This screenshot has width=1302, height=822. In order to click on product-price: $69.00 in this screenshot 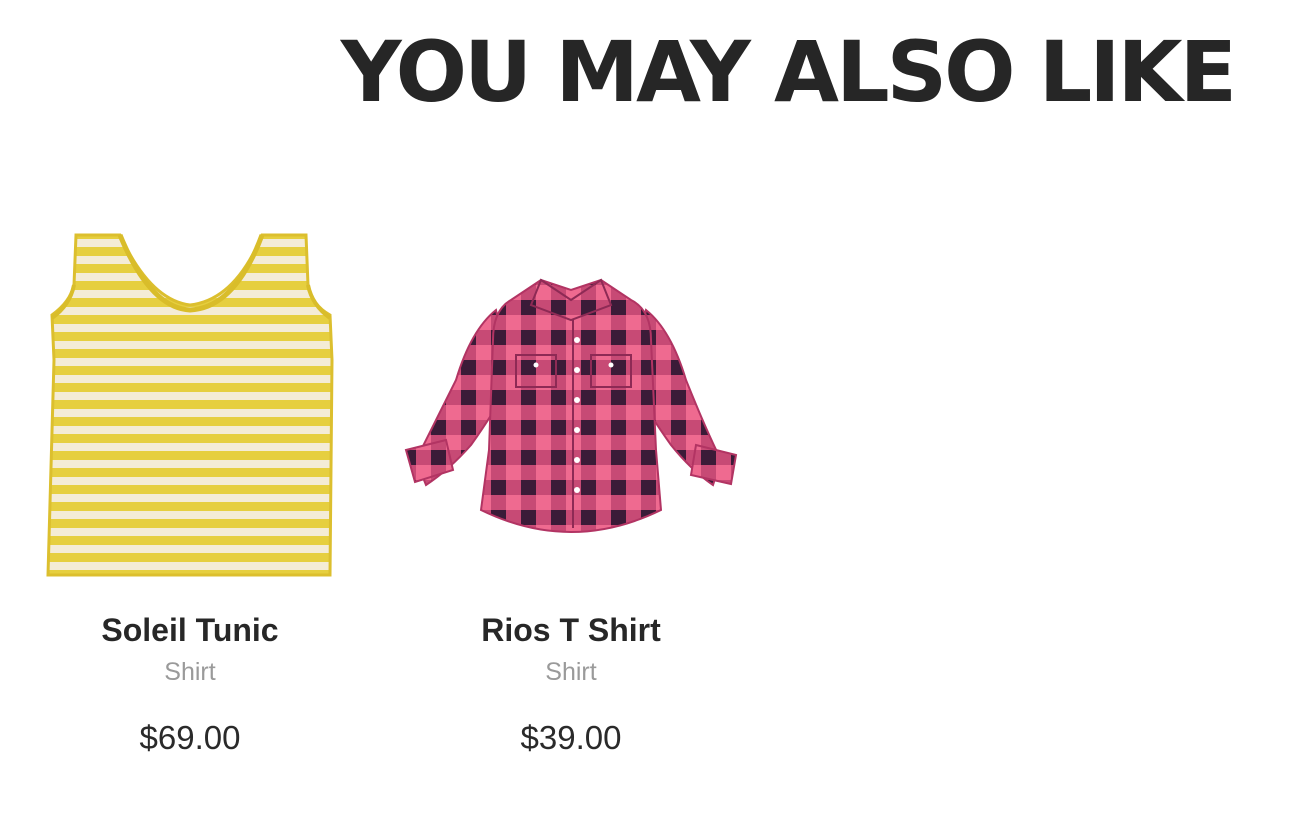, I will do `click(190, 737)`.